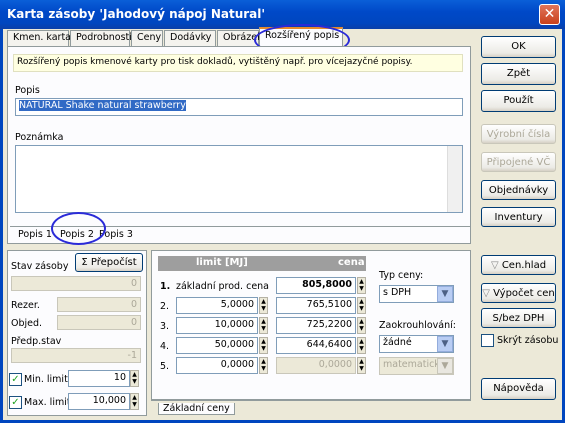 This screenshot has height=423, width=565. What do you see at coordinates (47, 379) in the screenshot?
I see `min-limit-label: Min. limit:` at bounding box center [47, 379].